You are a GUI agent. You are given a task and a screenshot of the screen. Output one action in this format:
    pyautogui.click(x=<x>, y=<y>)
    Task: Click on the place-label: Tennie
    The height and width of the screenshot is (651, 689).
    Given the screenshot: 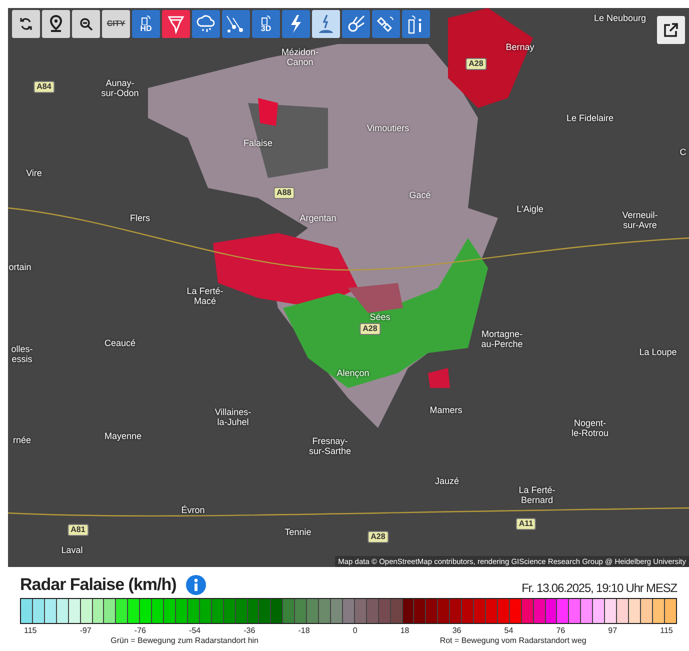 What is the action you would take?
    pyautogui.click(x=298, y=532)
    